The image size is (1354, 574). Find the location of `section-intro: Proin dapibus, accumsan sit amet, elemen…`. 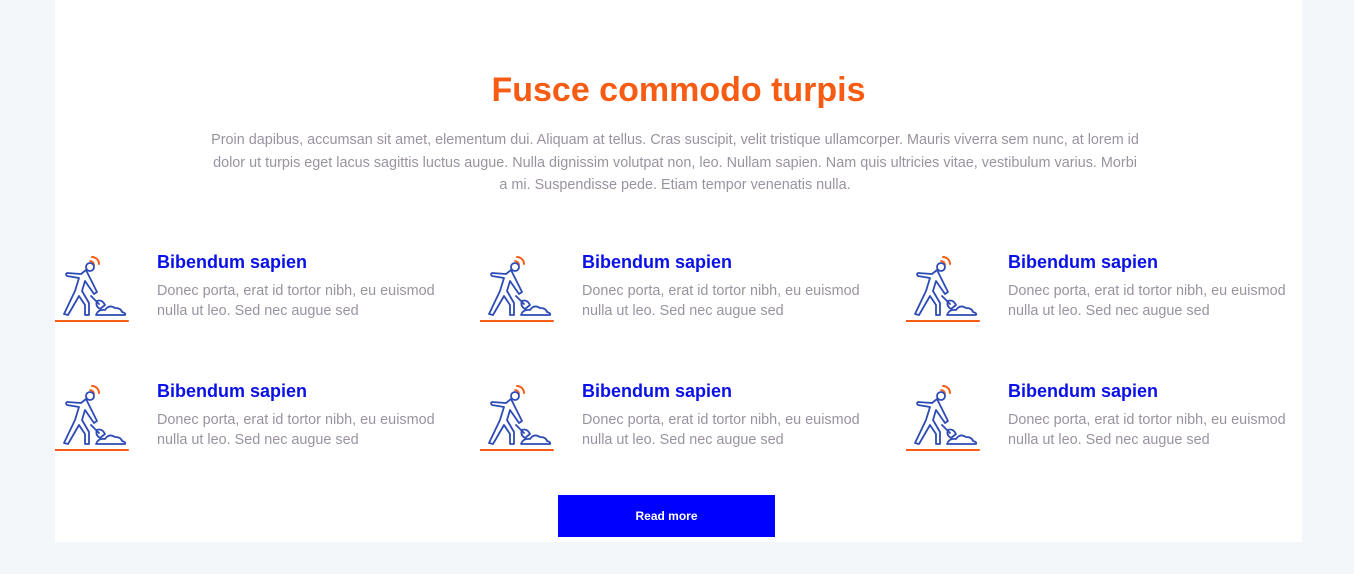

section-intro: Proin dapibus, accumsan sit amet, elemen… is located at coordinates (675, 162).